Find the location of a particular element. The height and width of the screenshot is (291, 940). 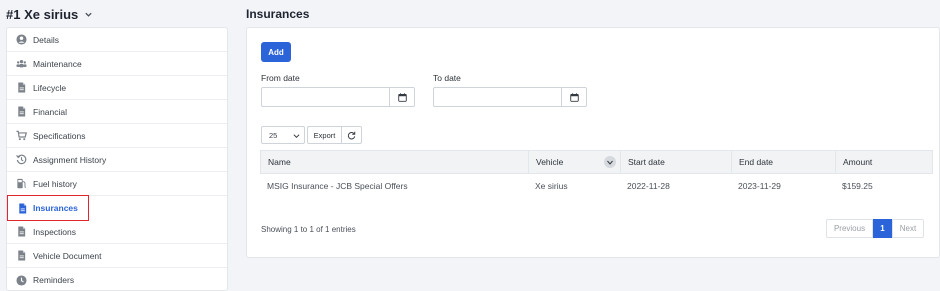

vehicle-title: #1 Xe sirius is located at coordinates (42, 14).